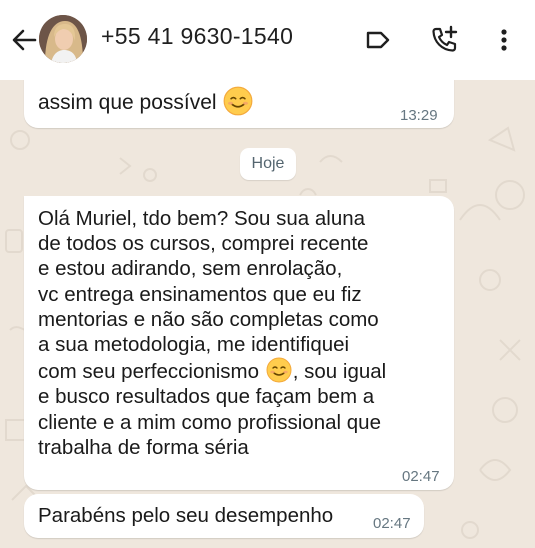 This screenshot has height=548, width=535. What do you see at coordinates (444, 40) in the screenshot?
I see `add-call-icon` at bounding box center [444, 40].